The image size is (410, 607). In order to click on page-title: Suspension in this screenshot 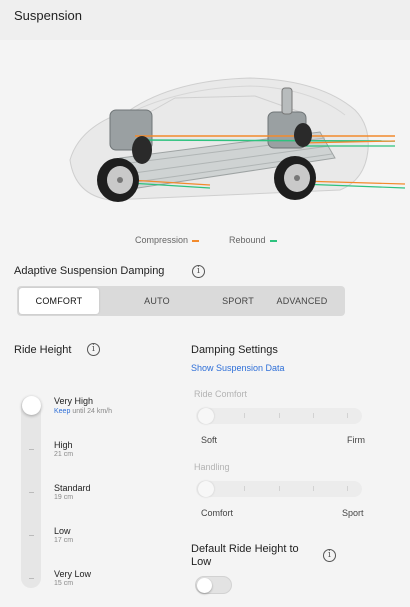, I will do `click(48, 15)`.